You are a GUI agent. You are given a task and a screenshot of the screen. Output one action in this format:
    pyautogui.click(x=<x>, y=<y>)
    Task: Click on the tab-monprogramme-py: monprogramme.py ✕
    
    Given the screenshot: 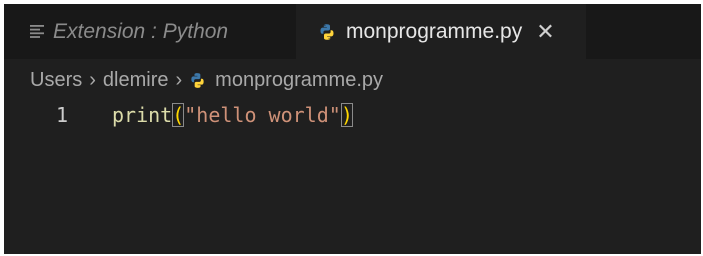 What is the action you would take?
    pyautogui.click(x=441, y=31)
    